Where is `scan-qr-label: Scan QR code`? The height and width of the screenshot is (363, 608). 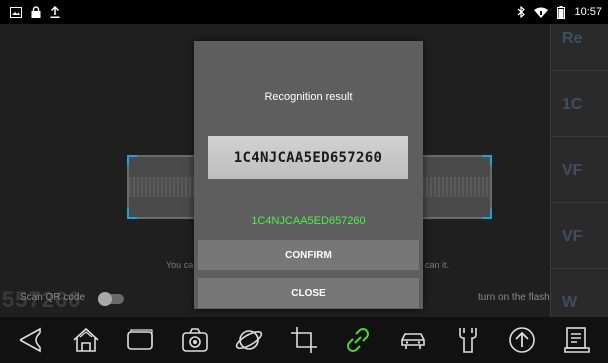 scan-qr-label: Scan QR code is located at coordinates (53, 297).